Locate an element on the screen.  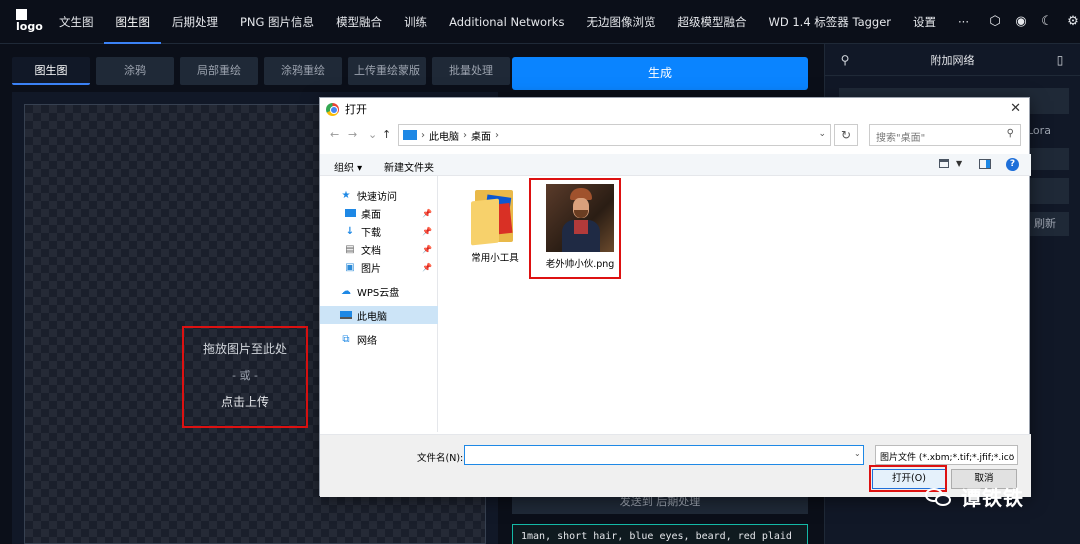
subtab-inpaint-sketch: 涂鸦重绘 is located at coordinates (303, 71).